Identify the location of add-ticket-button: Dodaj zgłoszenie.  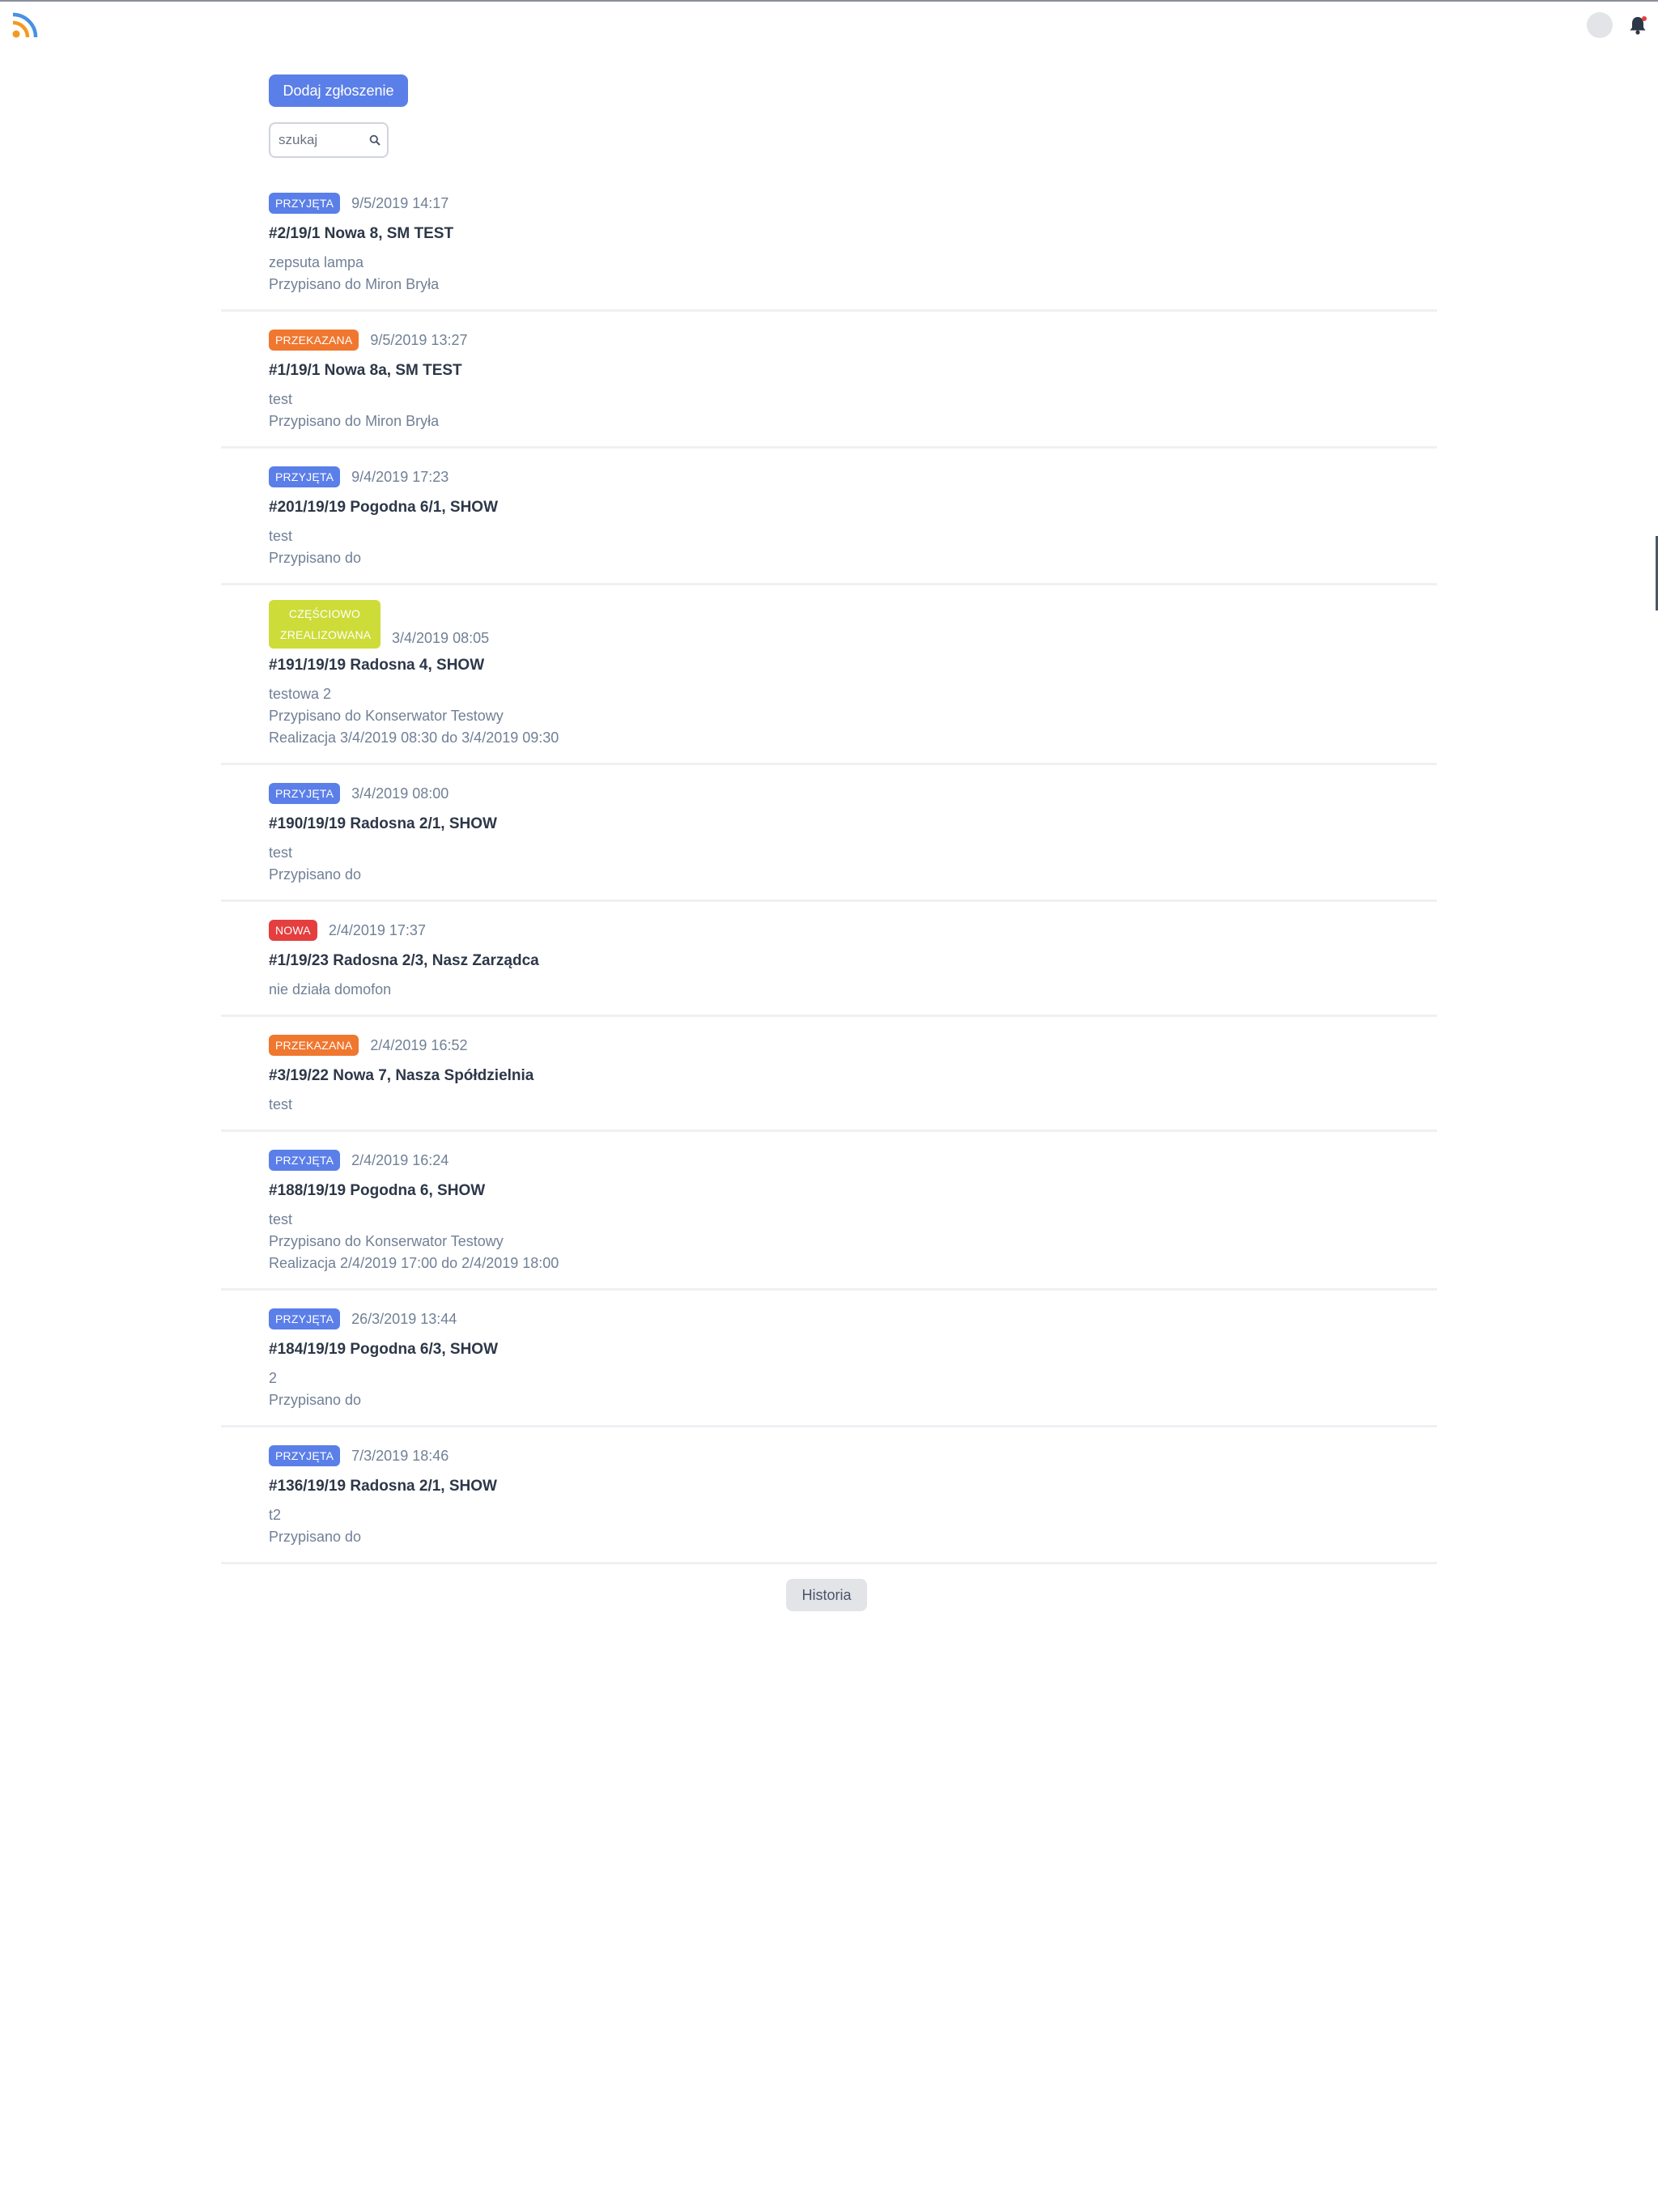
(338, 90).